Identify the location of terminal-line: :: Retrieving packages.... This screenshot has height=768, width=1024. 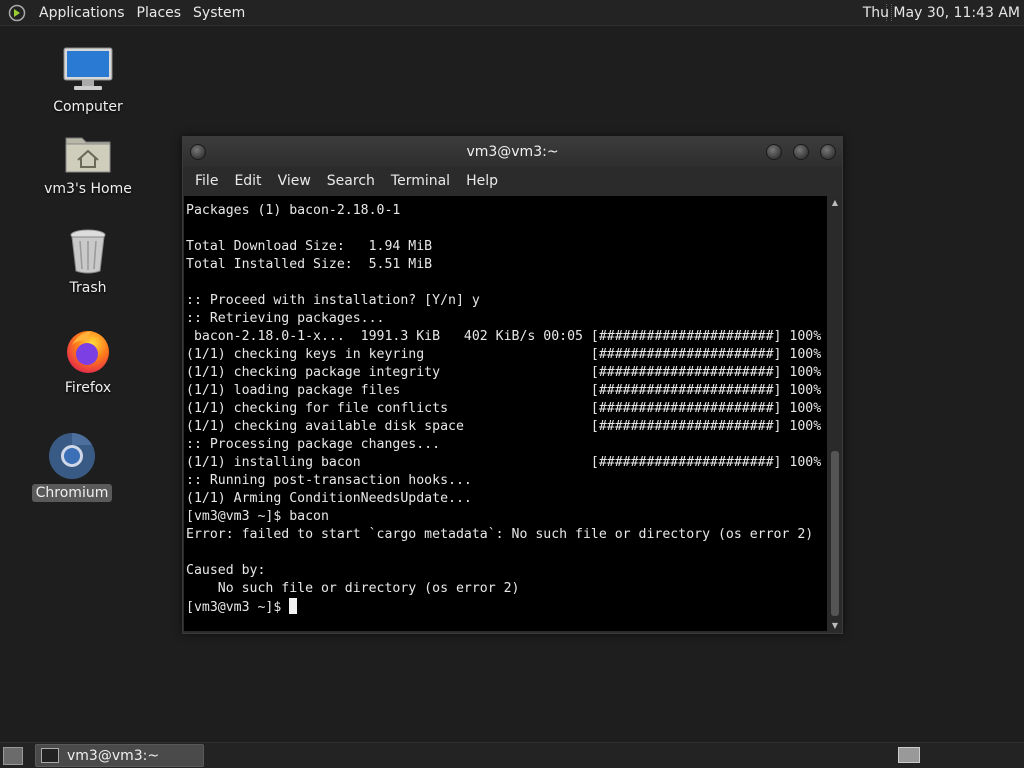
(285, 318).